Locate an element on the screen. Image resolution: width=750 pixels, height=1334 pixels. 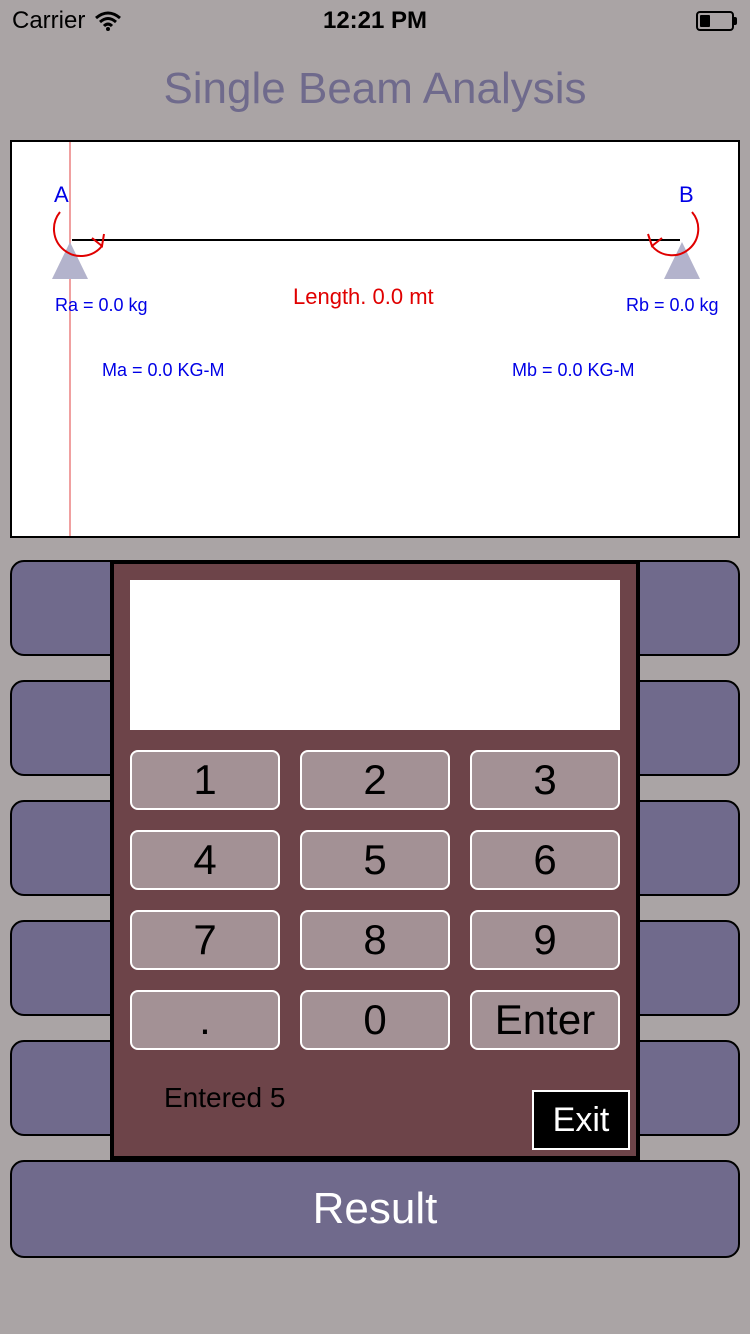
key-7: 7 is located at coordinates (205, 940).